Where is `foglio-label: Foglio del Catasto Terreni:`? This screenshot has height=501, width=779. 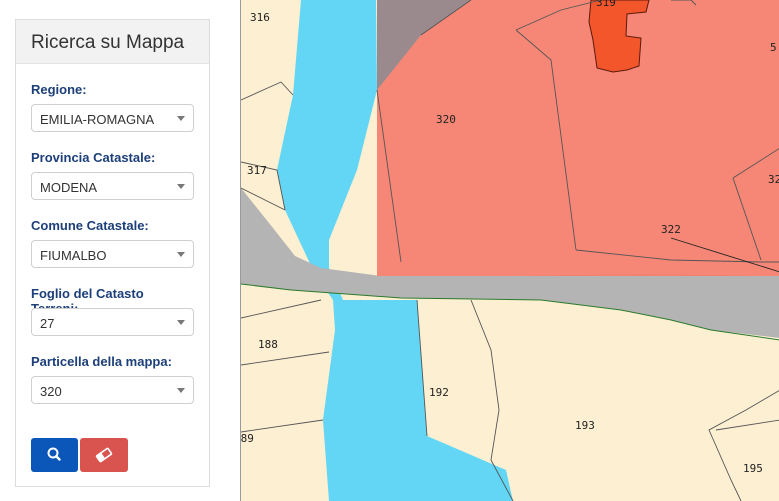 foglio-label: Foglio del Catasto Terreni: is located at coordinates (87, 301).